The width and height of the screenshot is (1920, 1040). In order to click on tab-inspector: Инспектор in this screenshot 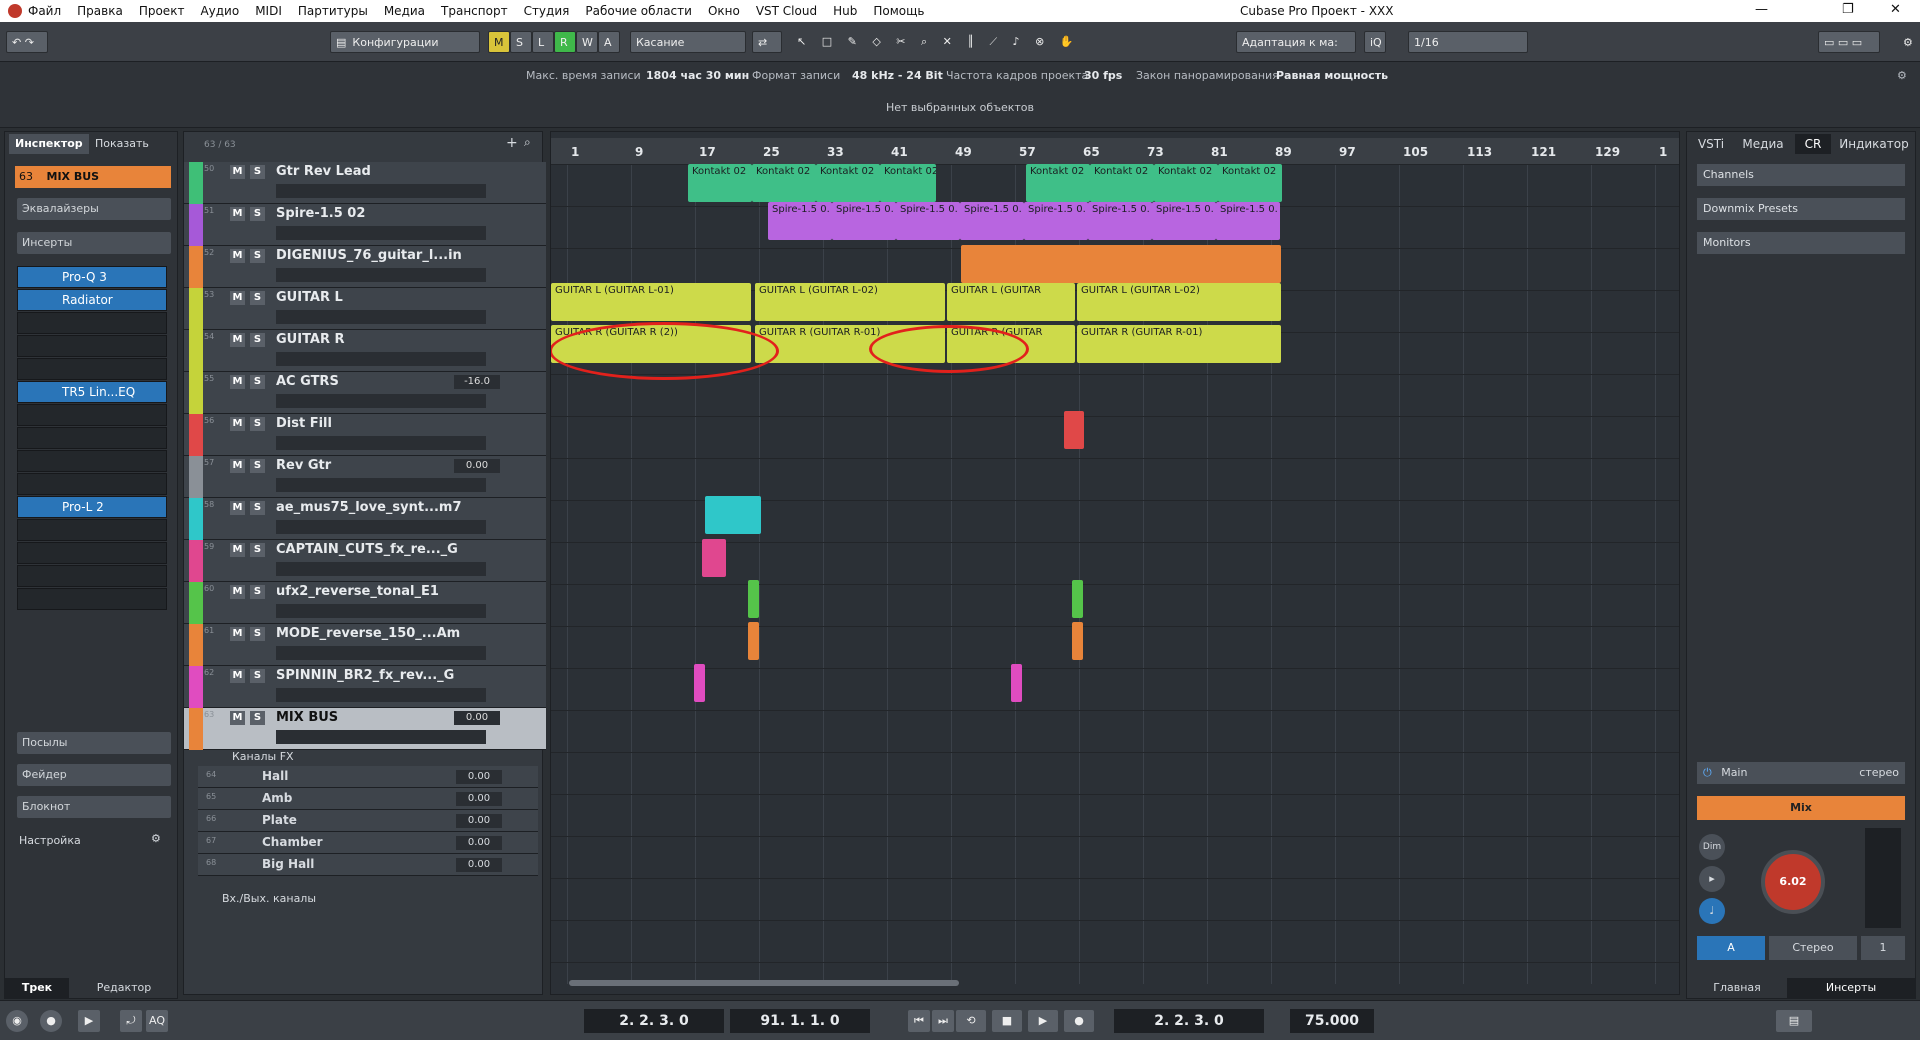, I will do `click(49, 144)`.